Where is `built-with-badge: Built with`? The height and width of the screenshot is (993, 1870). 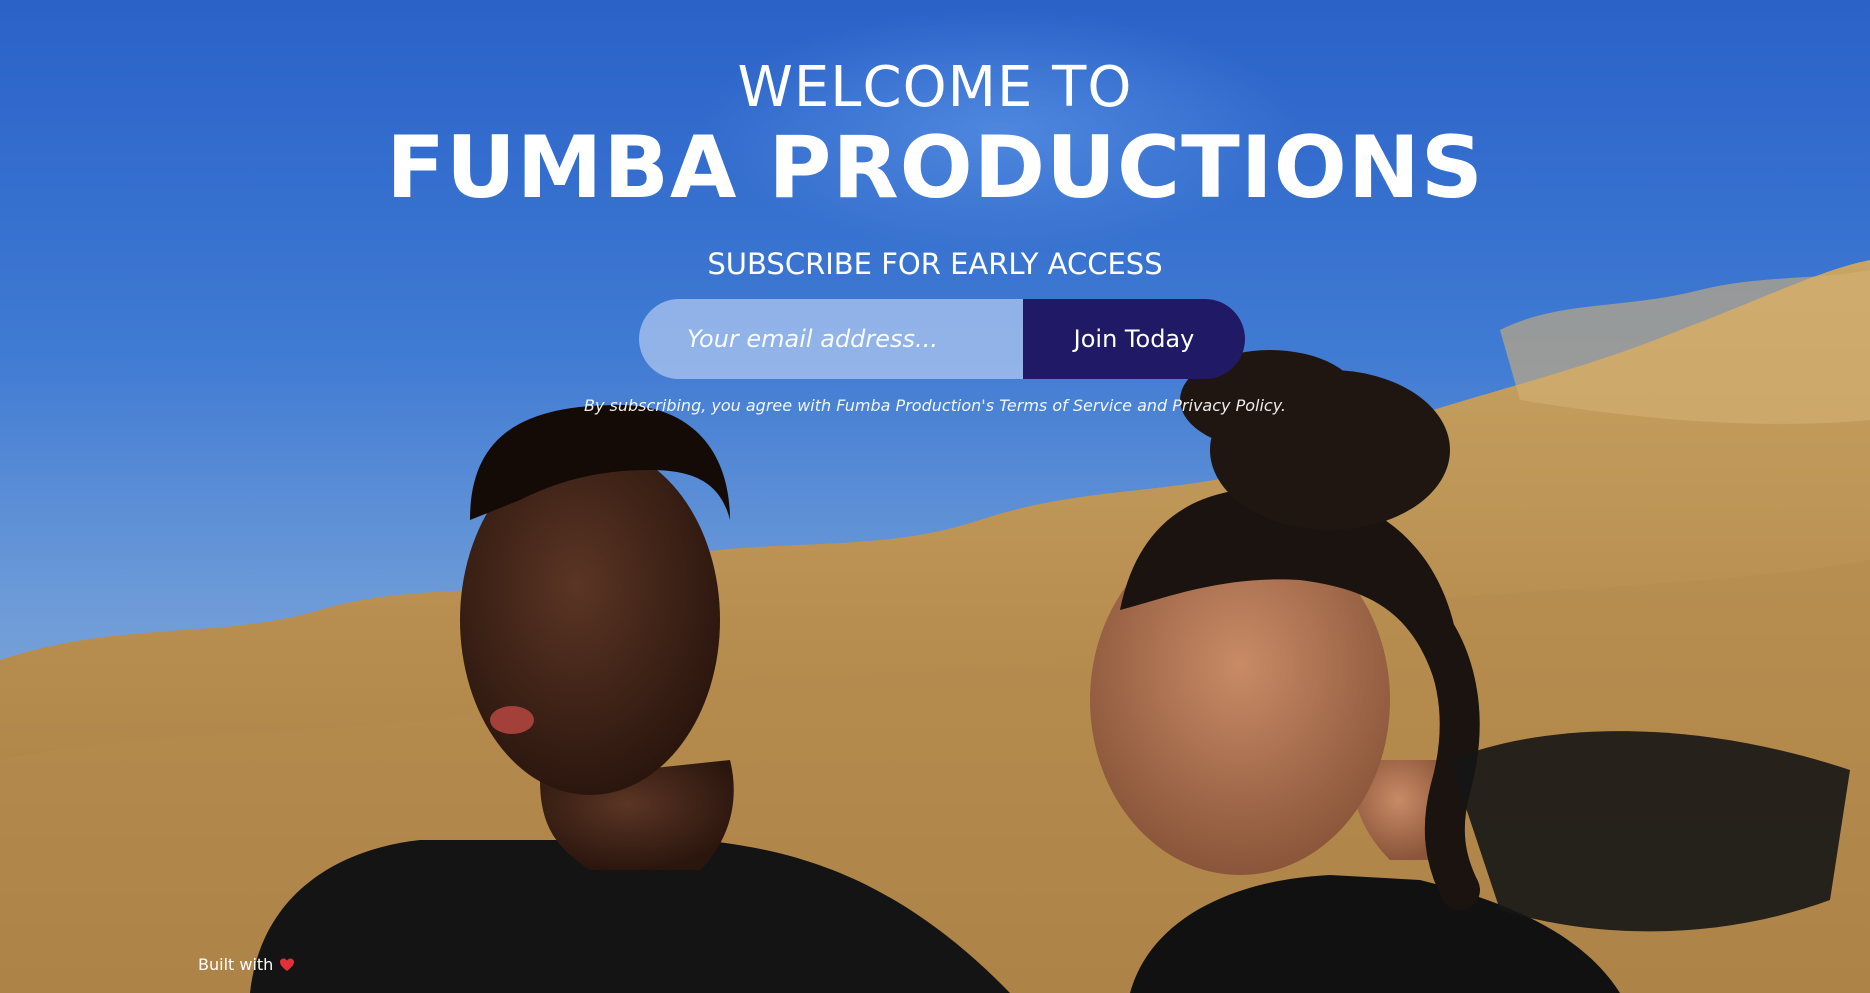
built-with-badge: Built with is located at coordinates (246, 965).